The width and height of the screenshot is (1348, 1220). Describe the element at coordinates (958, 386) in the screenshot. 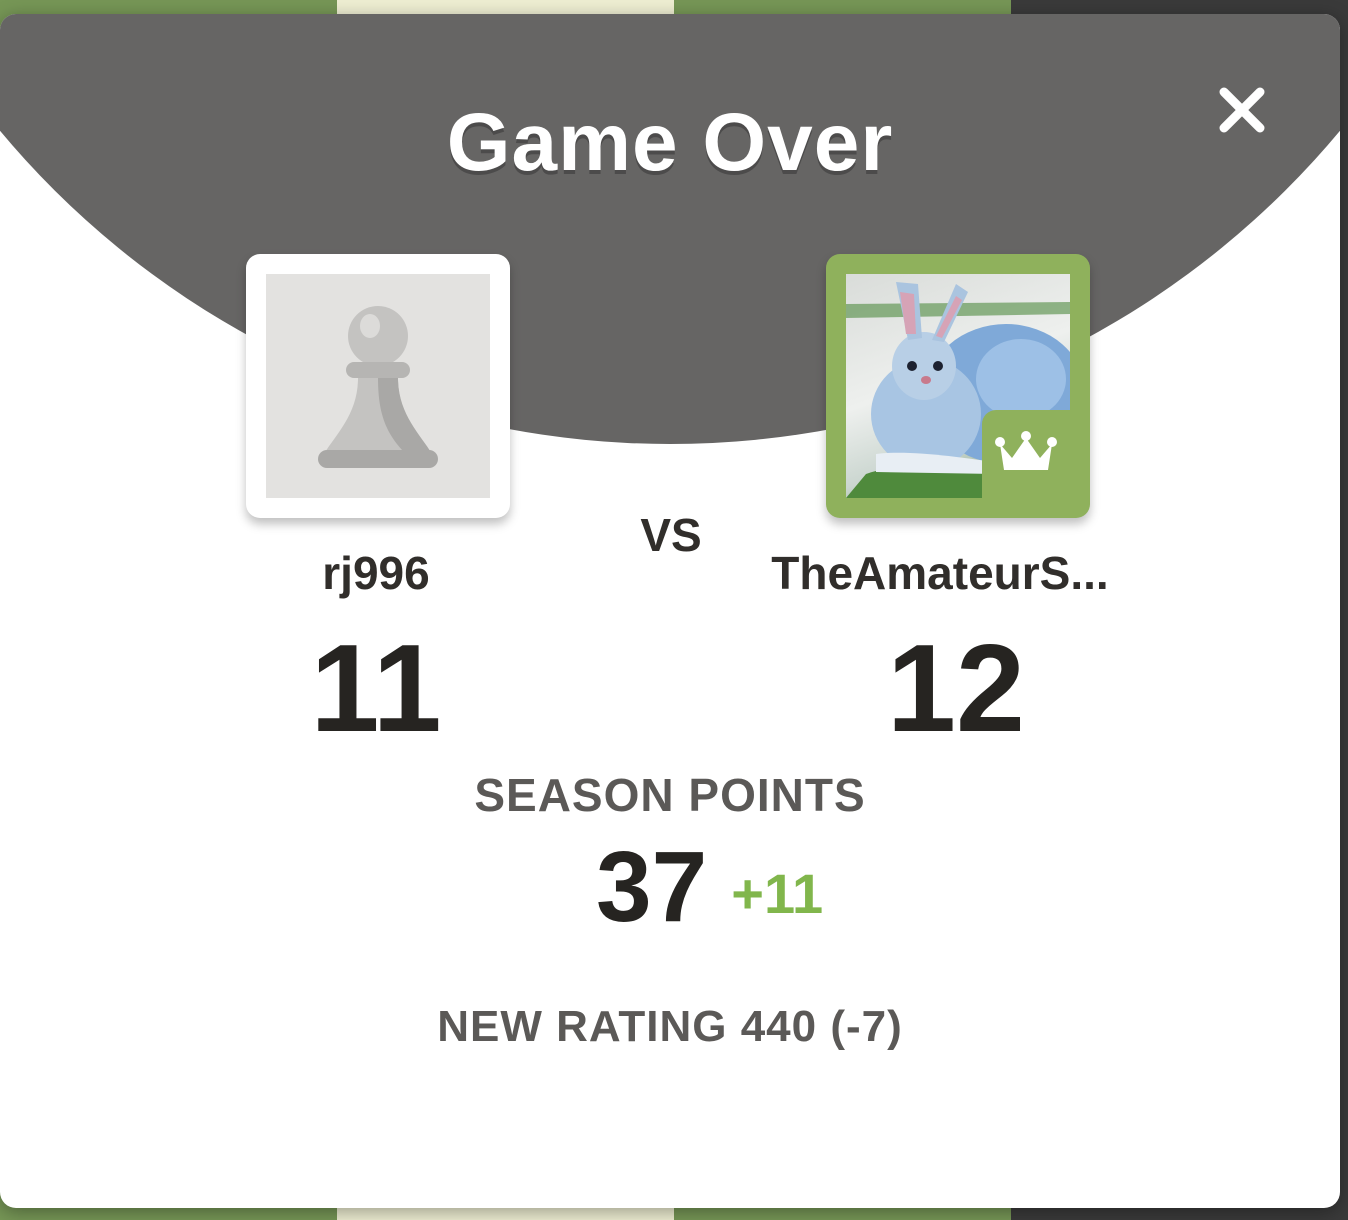

I see `player-right-avatar` at that location.